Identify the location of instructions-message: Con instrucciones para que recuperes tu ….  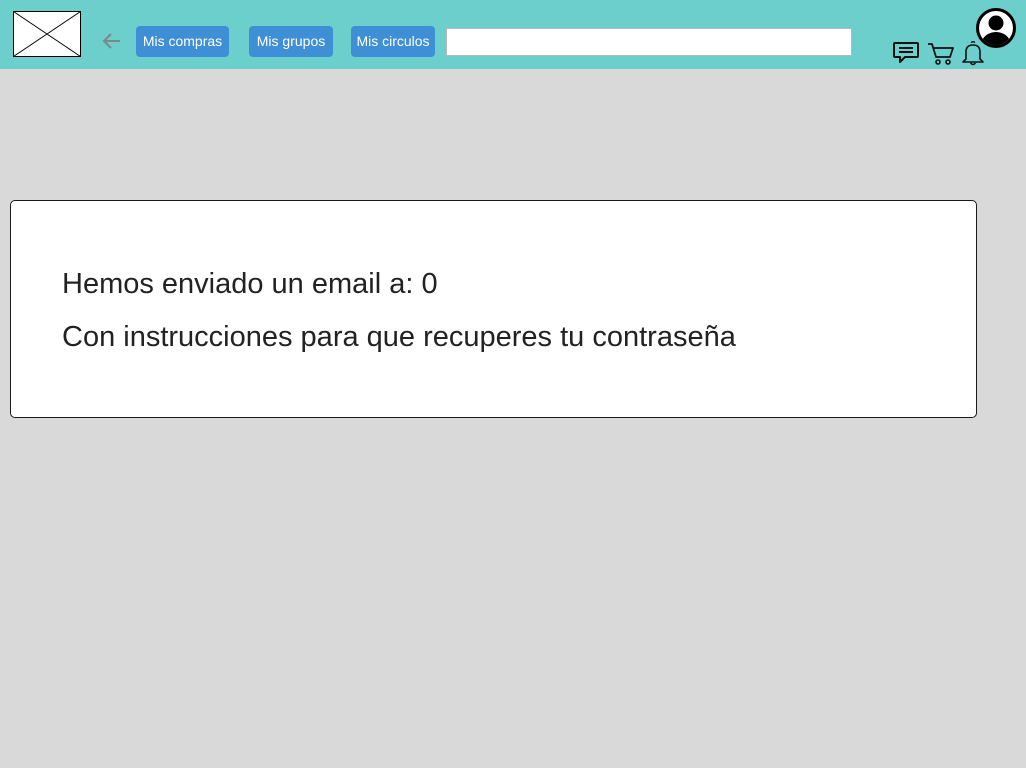
(399, 337).